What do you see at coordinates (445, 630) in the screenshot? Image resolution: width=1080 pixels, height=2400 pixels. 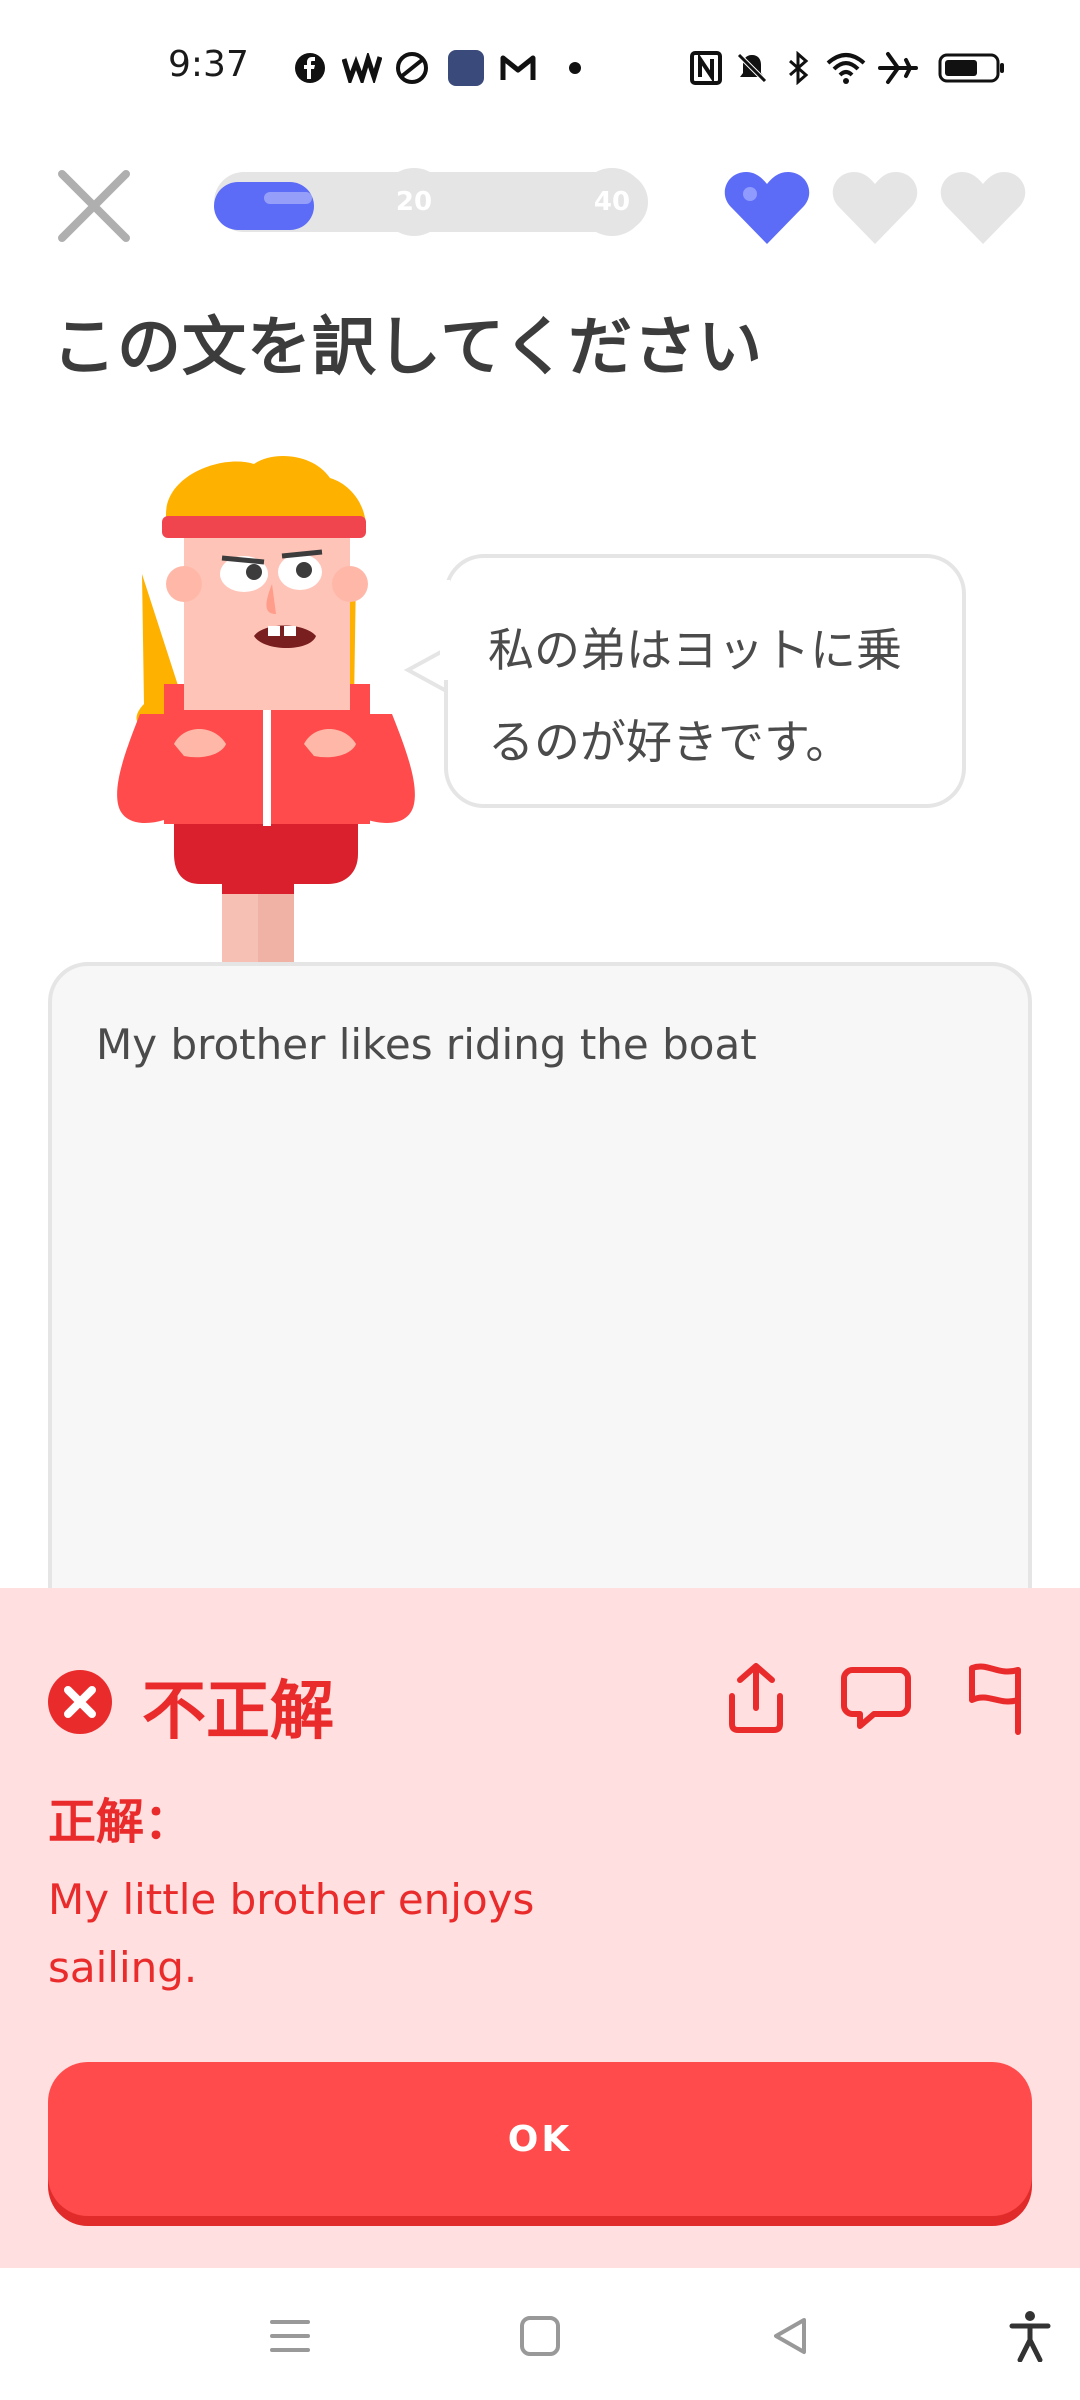 I see `bubble-tail-mask` at bounding box center [445, 630].